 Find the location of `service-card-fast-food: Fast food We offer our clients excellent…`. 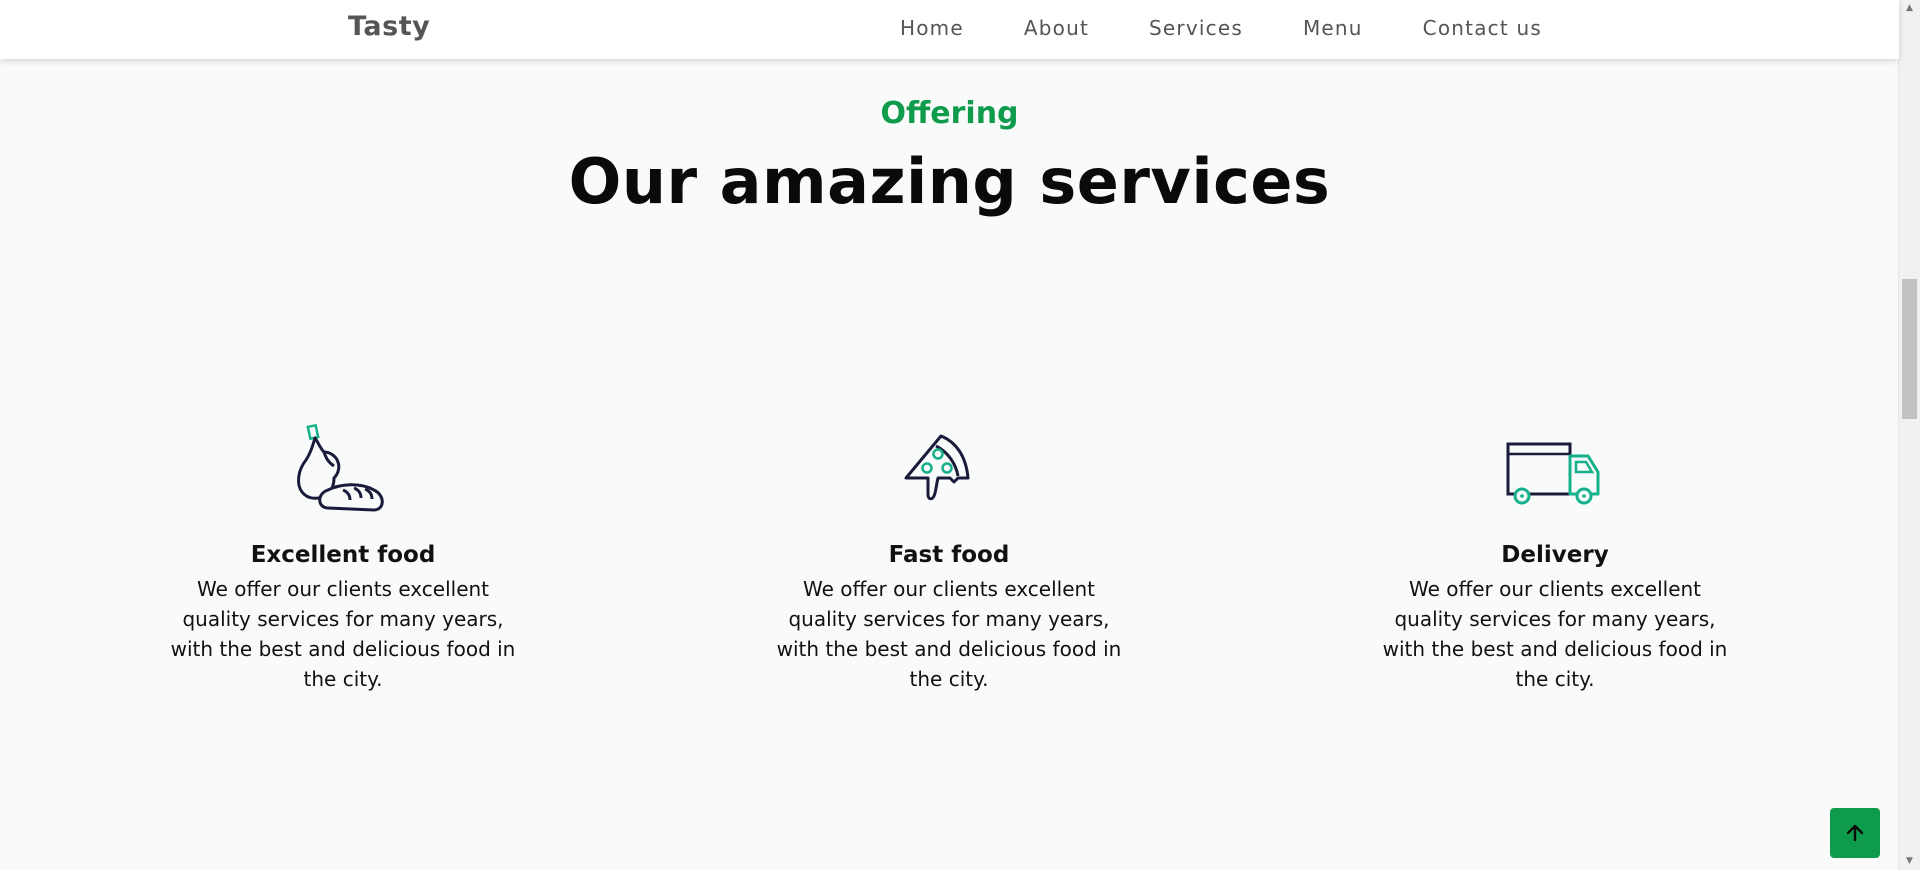

service-card-fast-food: Fast food We offer our clients excellent… is located at coordinates (949, 557).